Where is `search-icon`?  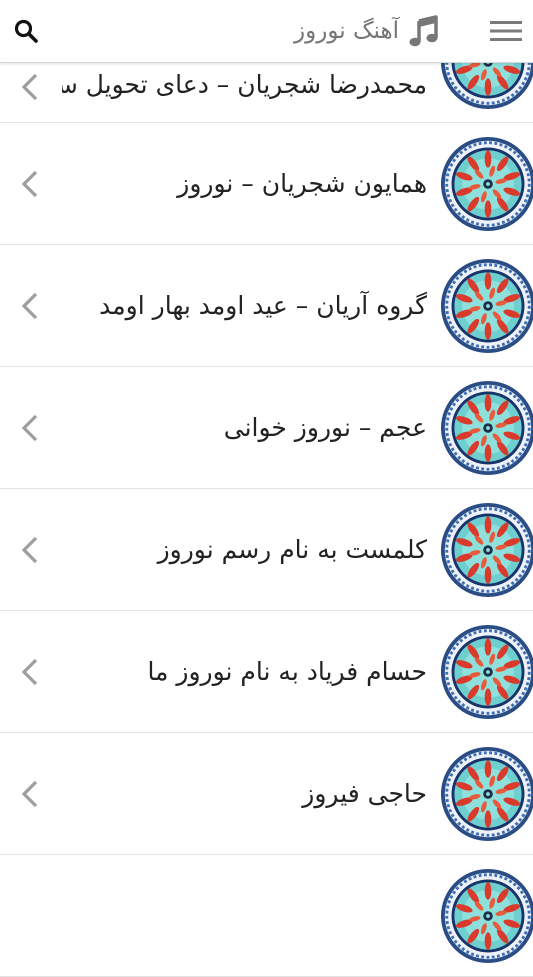 search-icon is located at coordinates (26, 31).